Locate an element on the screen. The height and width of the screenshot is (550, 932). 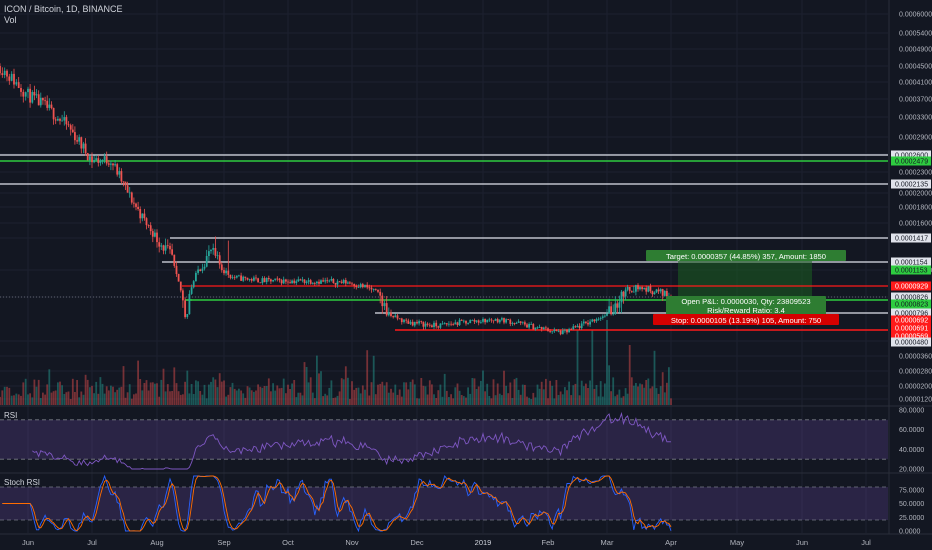
price-tag-group: 0.0001154 is located at coordinates (911, 262).